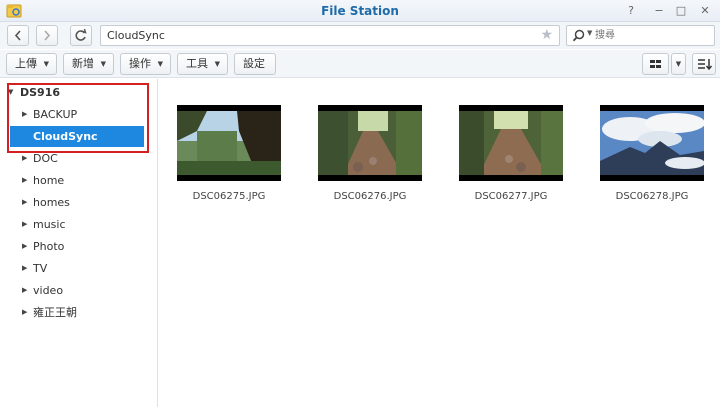 The image size is (720, 407). What do you see at coordinates (197, 63) in the screenshot?
I see `tools-label: 工具` at bounding box center [197, 63].